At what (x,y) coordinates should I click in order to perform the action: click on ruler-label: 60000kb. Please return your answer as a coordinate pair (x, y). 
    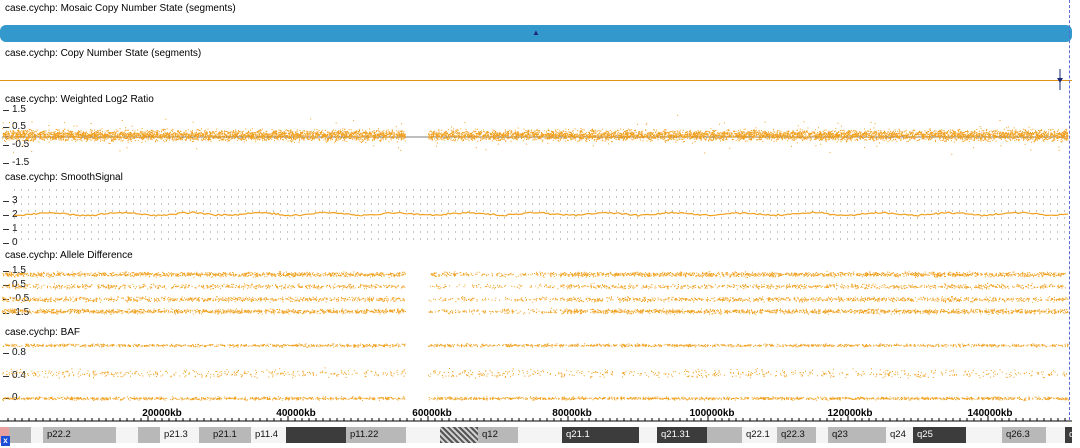
    Looking at the image, I should click on (432, 413).